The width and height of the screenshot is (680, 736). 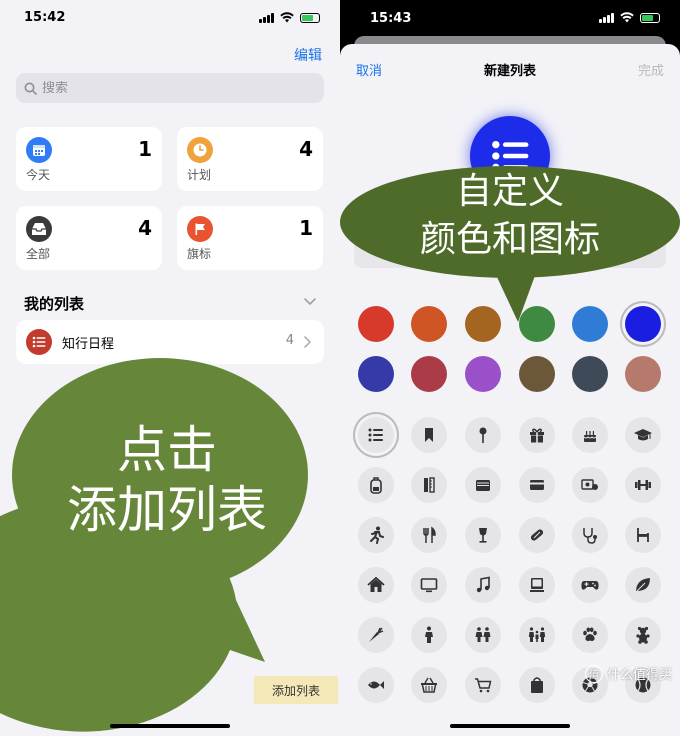 I want to click on add-list-button: 添加列表, so click(x=296, y=690).